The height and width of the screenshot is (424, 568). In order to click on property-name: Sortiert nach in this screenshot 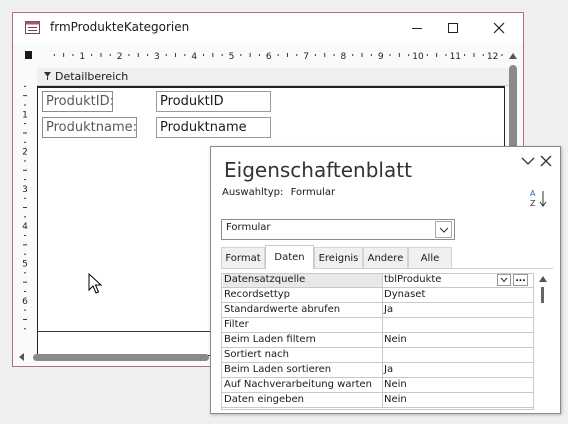, I will do `click(303, 355)`.